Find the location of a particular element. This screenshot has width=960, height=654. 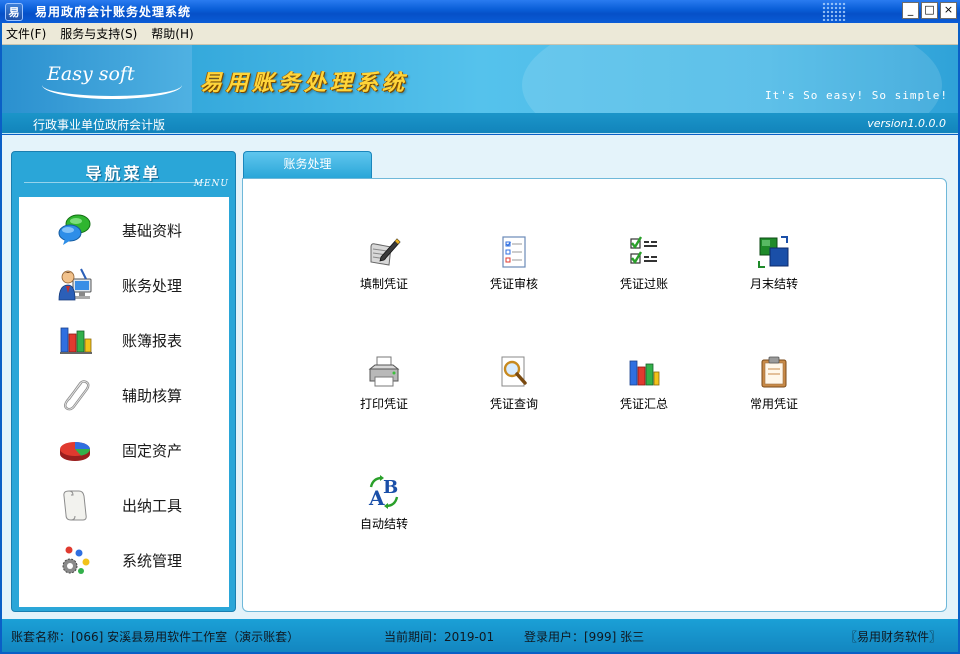

logo-swoosh is located at coordinates (112, 92).